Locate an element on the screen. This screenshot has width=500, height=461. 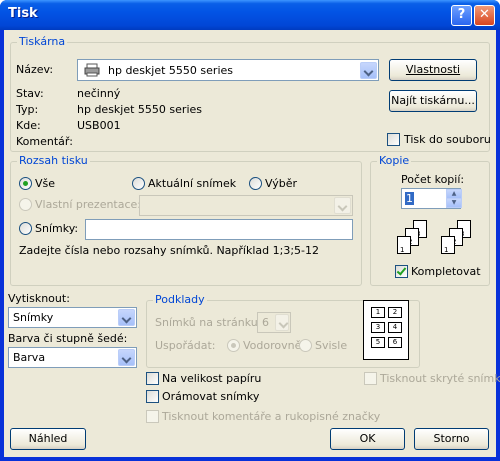
cancel-button: Storno is located at coordinates (451, 439).